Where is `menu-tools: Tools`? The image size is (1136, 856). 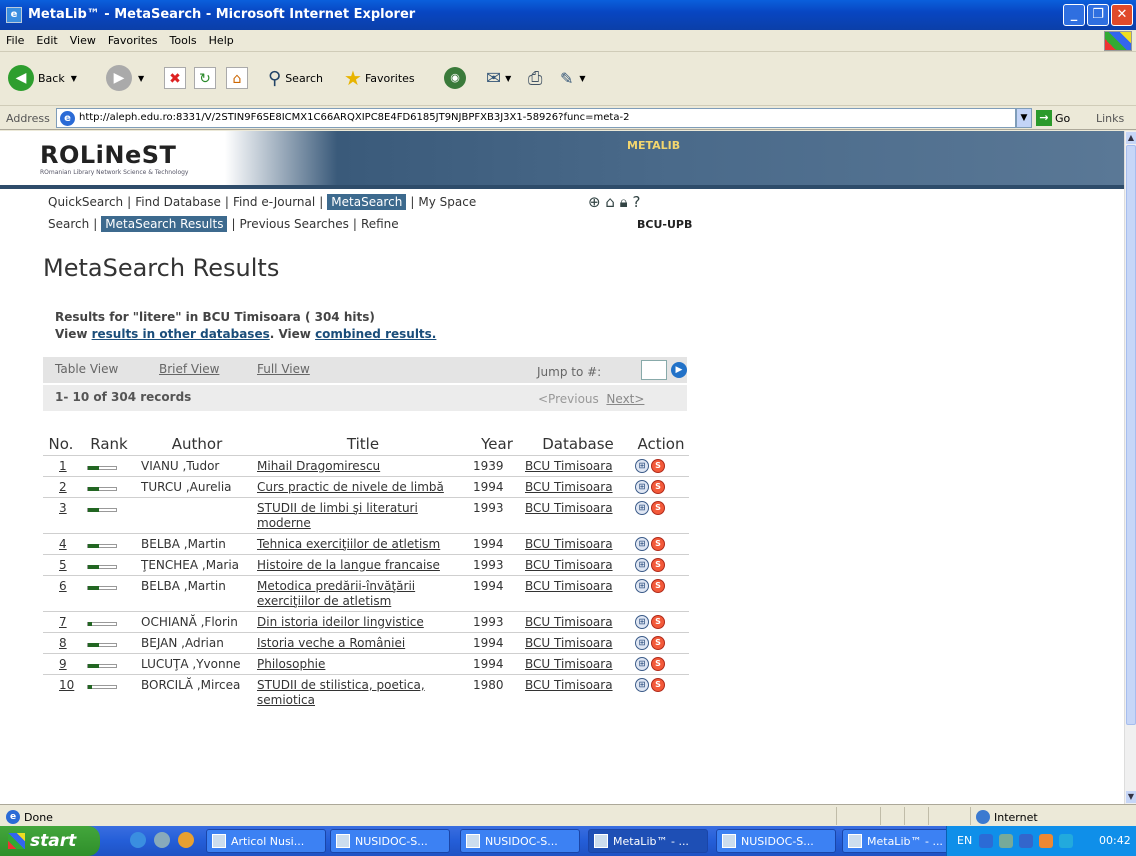
menu-tools: Tools is located at coordinates (183, 38).